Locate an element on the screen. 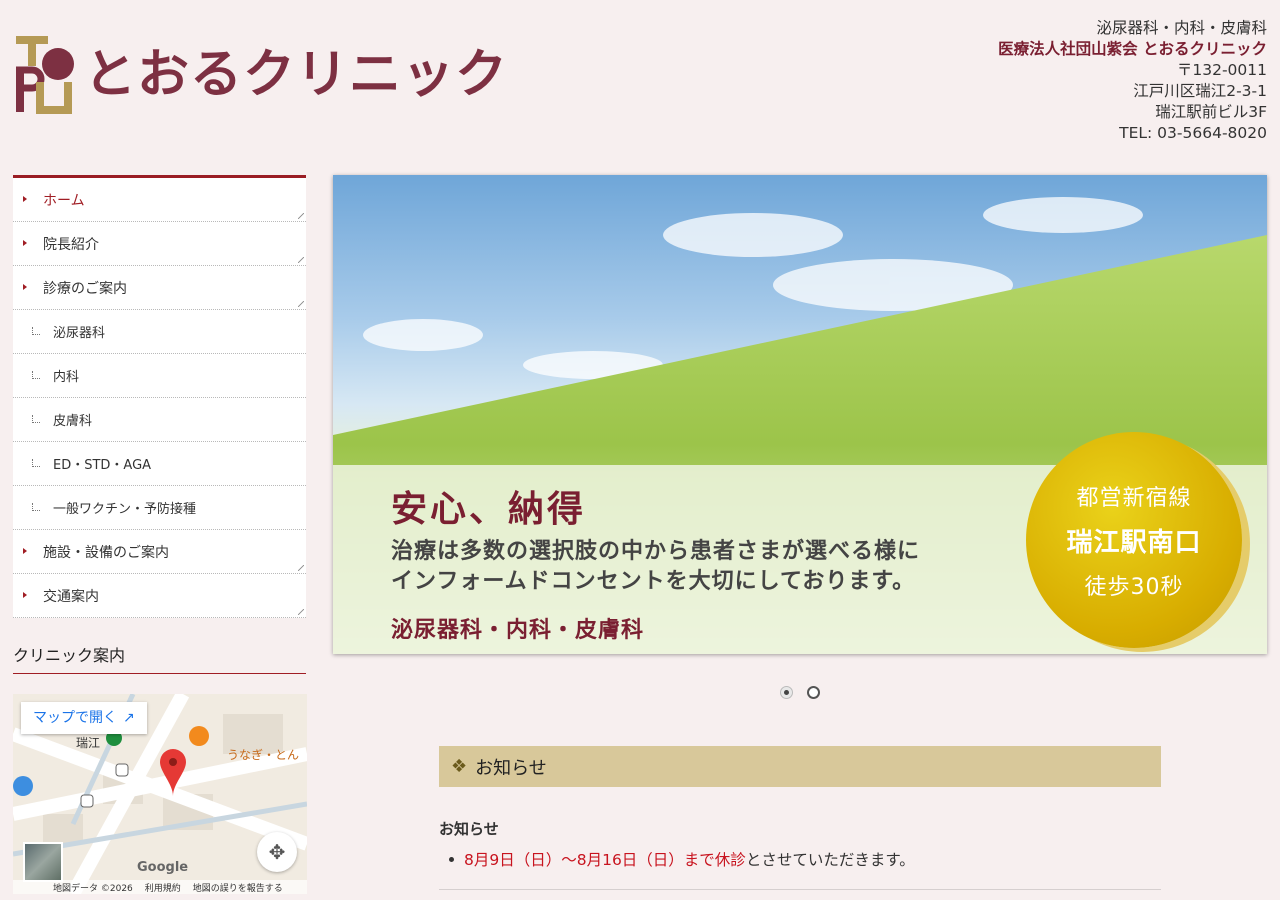 The image size is (1280, 900). nav-item-urology: 泌尿器科 is located at coordinates (159, 332).